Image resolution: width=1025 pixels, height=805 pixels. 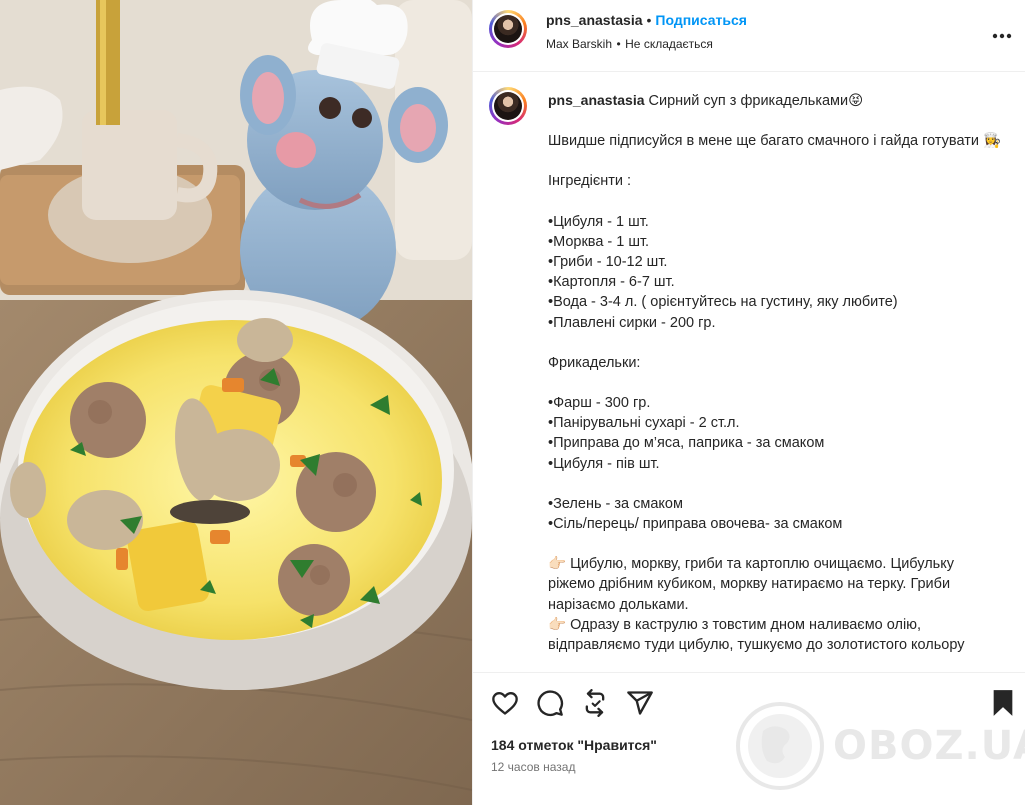 I want to click on more-horizontal-icon, so click(x=1002, y=33).